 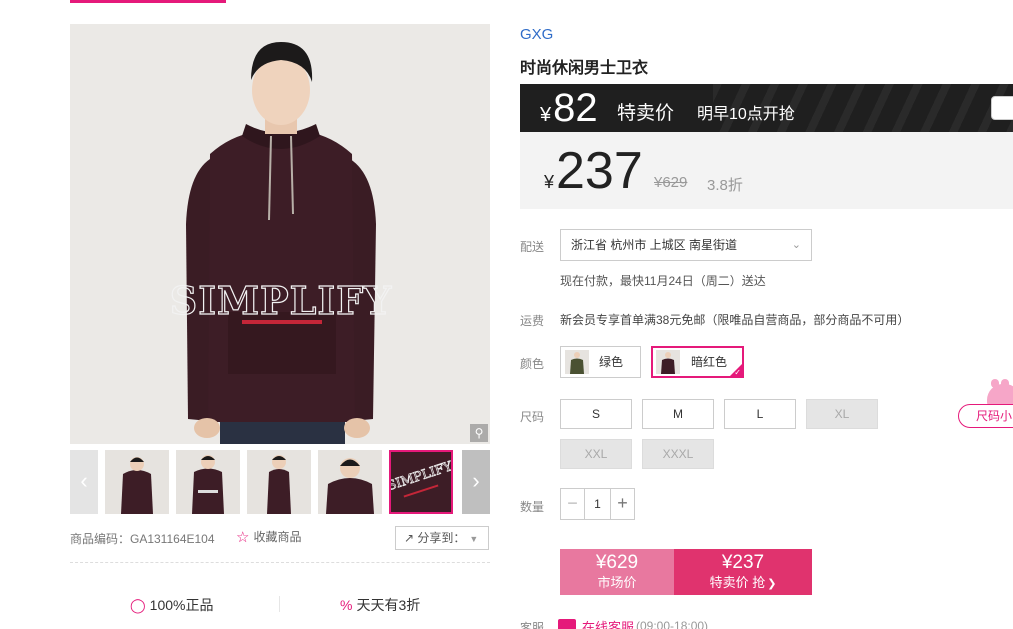 What do you see at coordinates (617, 572) in the screenshot?
I see `market-price-button: ¥629 市场价` at bounding box center [617, 572].